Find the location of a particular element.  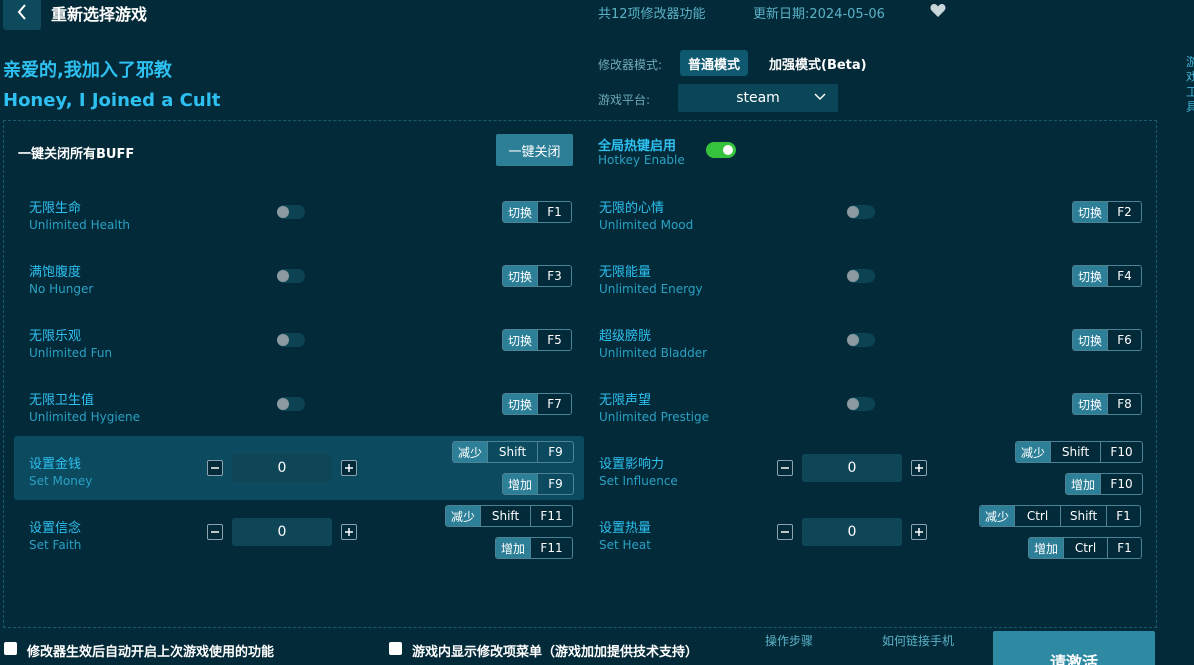

cheat-item: 无限能量 Unlimited Energy is located at coordinates (651, 278).